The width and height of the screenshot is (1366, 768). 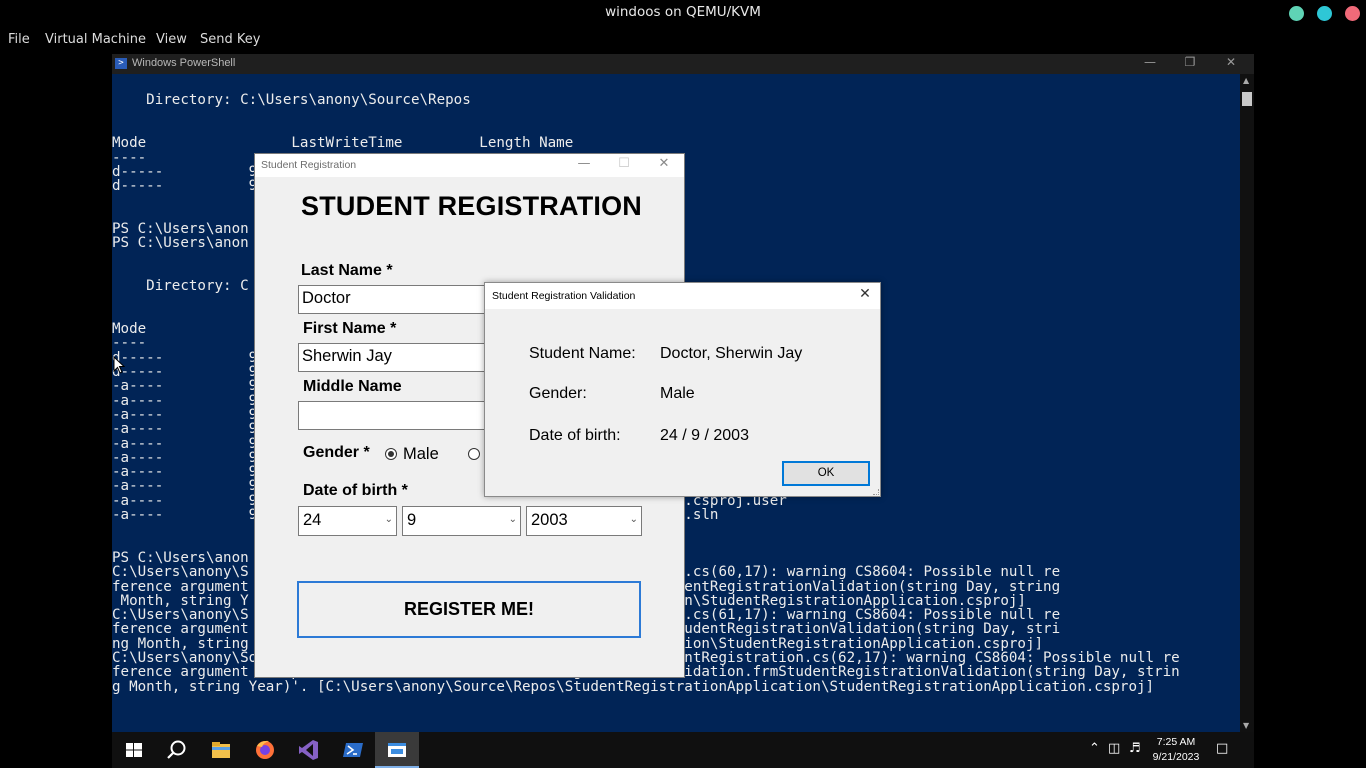 What do you see at coordinates (865, 296) in the screenshot?
I see `dialog-close-button: ✕` at bounding box center [865, 296].